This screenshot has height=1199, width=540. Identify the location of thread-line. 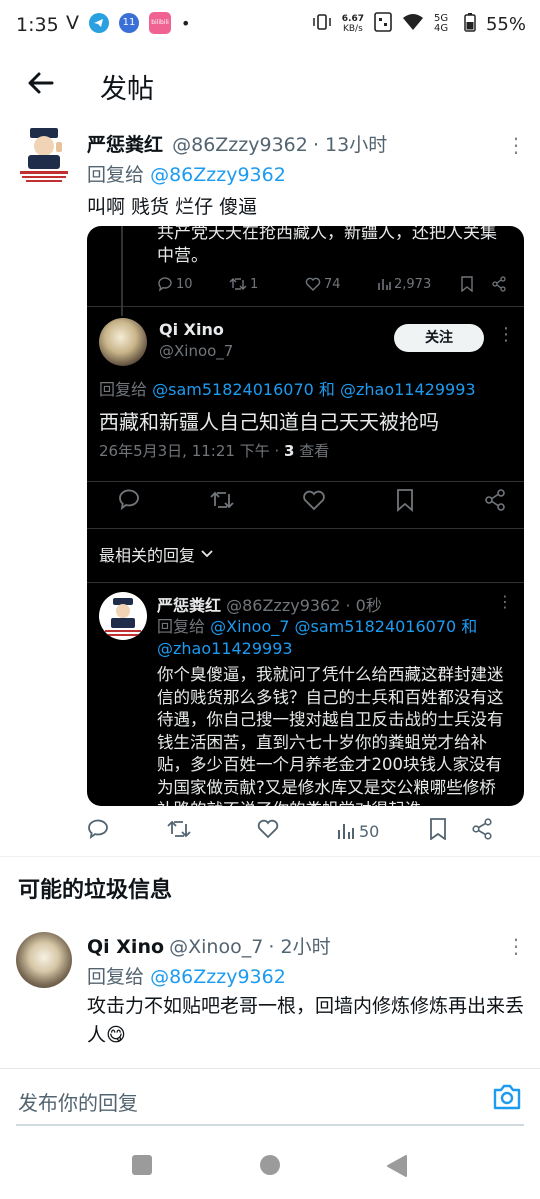
(122, 271).